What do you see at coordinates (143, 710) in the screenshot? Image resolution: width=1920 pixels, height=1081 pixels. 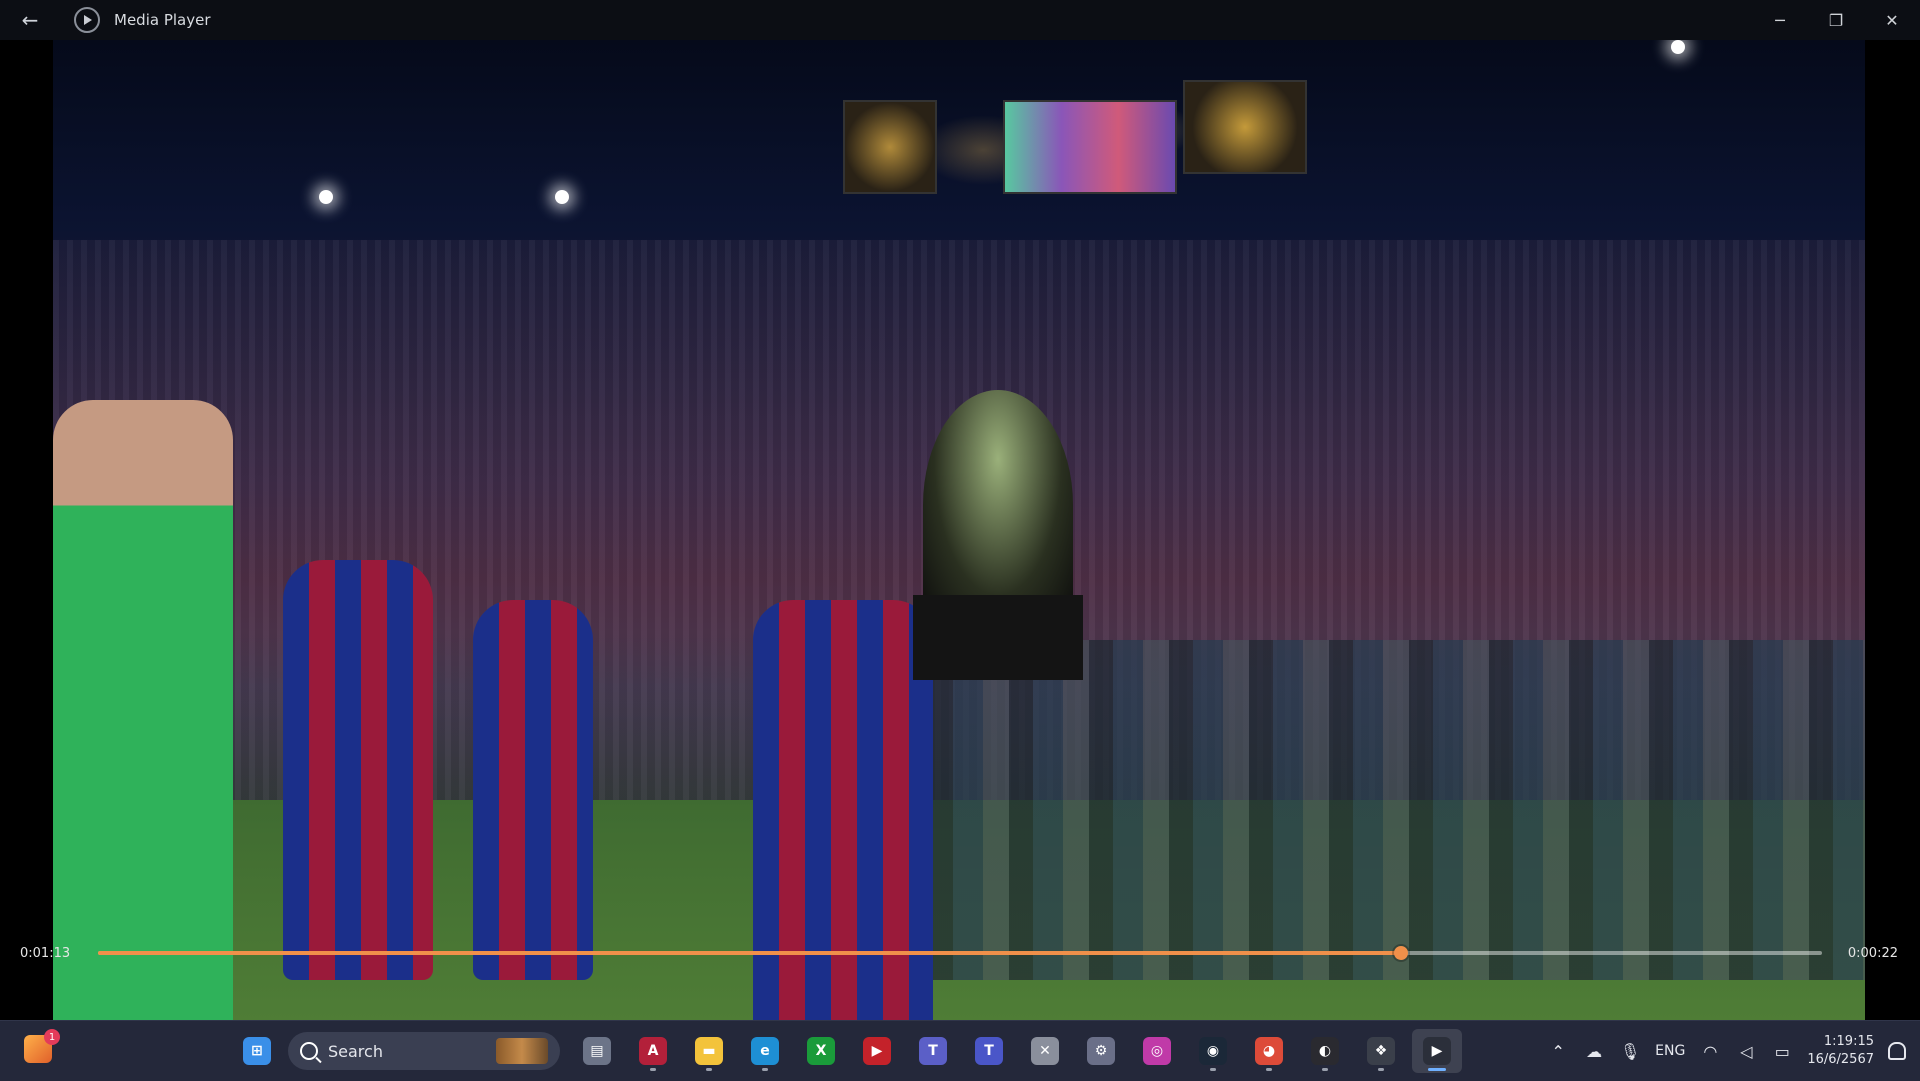 I see `goalkeeper-figure` at bounding box center [143, 710].